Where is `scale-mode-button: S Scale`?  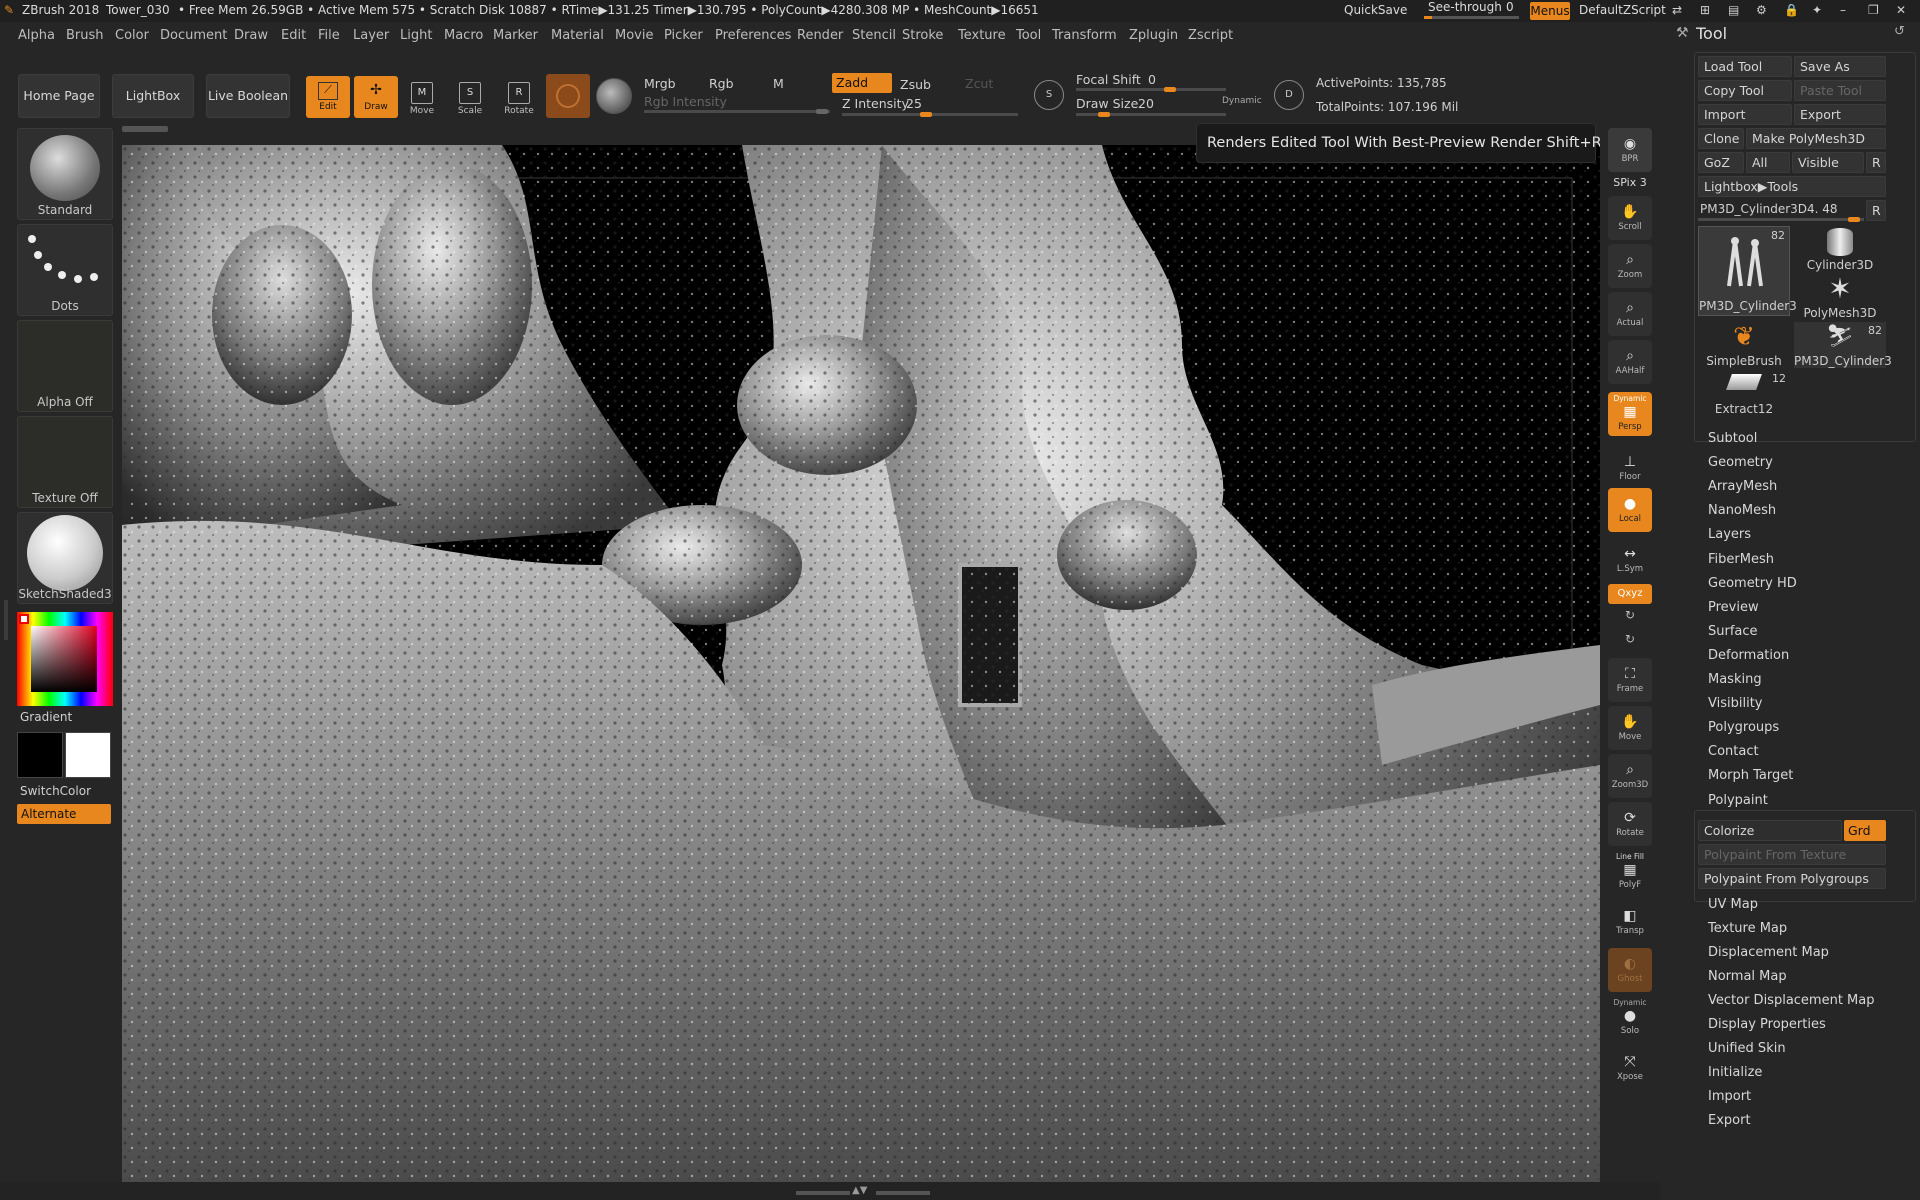
scale-mode-button: S Scale is located at coordinates (470, 98).